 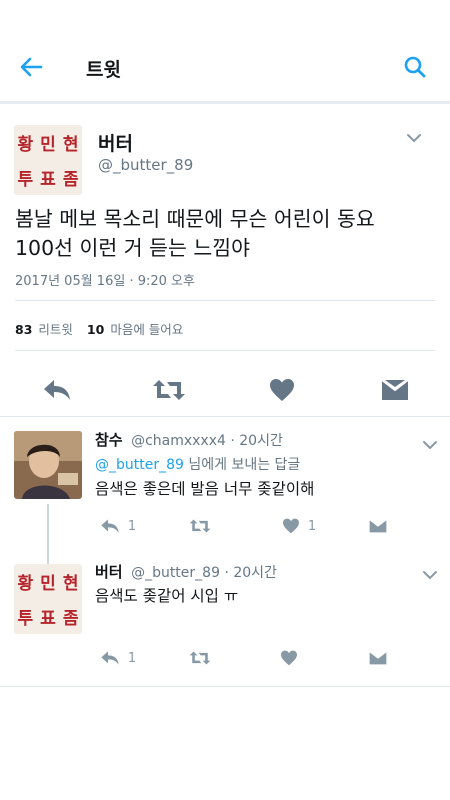 I want to click on likes-stat: 10 마음에 들어요, so click(x=135, y=328).